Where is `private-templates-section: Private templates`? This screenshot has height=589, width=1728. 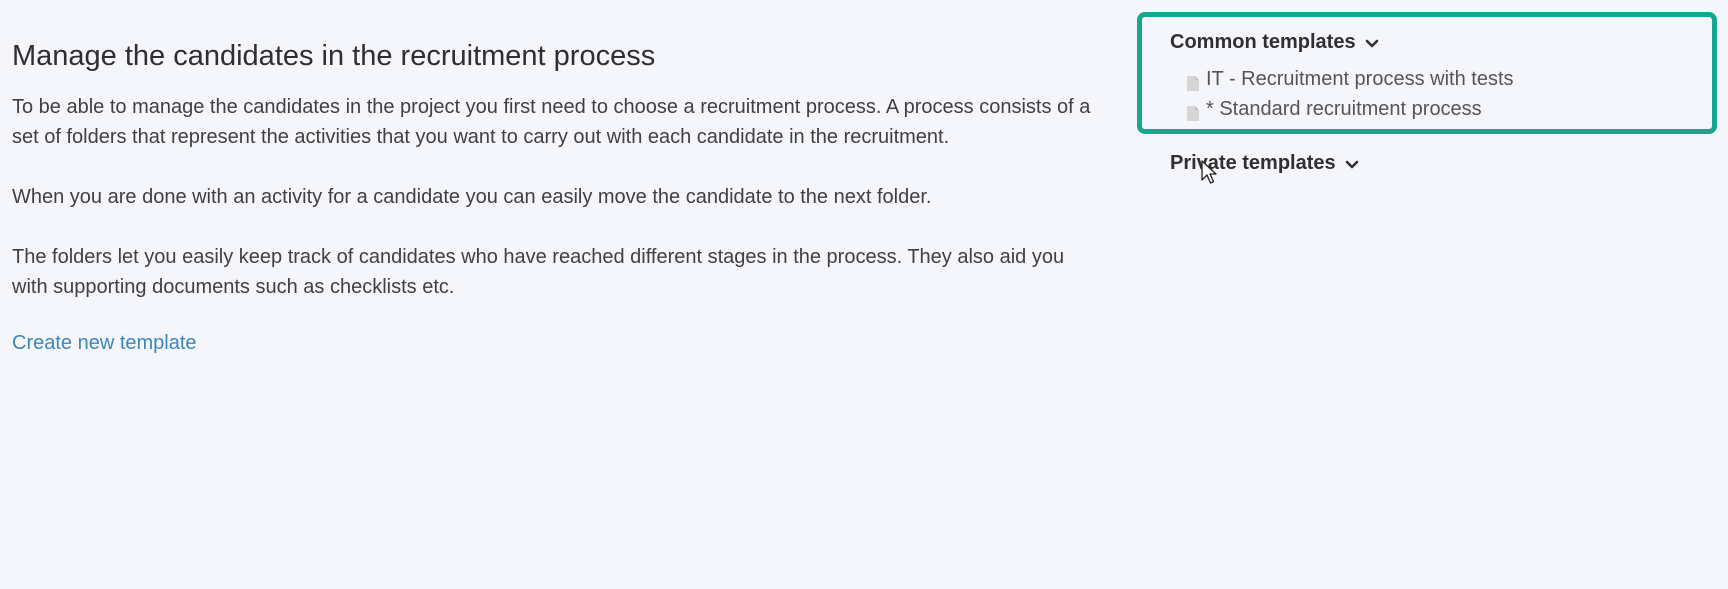
private-templates-section: Private templates is located at coordinates (1427, 163).